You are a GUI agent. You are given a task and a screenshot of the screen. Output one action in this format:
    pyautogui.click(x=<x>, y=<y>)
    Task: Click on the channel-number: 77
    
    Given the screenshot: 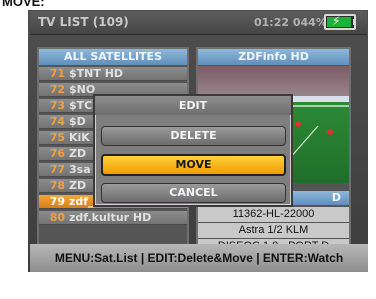 What is the action you would take?
    pyautogui.click(x=57, y=169)
    